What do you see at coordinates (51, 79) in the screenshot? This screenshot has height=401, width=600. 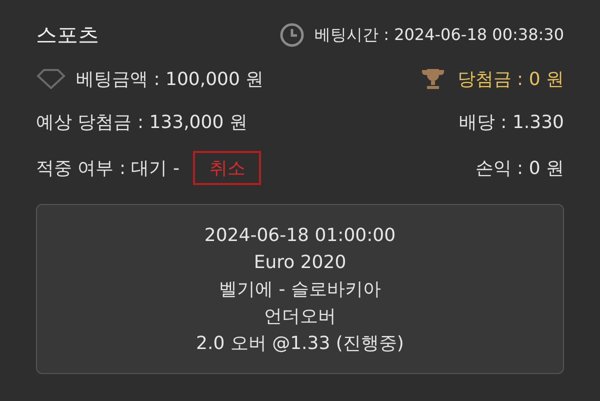 I see `diamond-icon` at bounding box center [51, 79].